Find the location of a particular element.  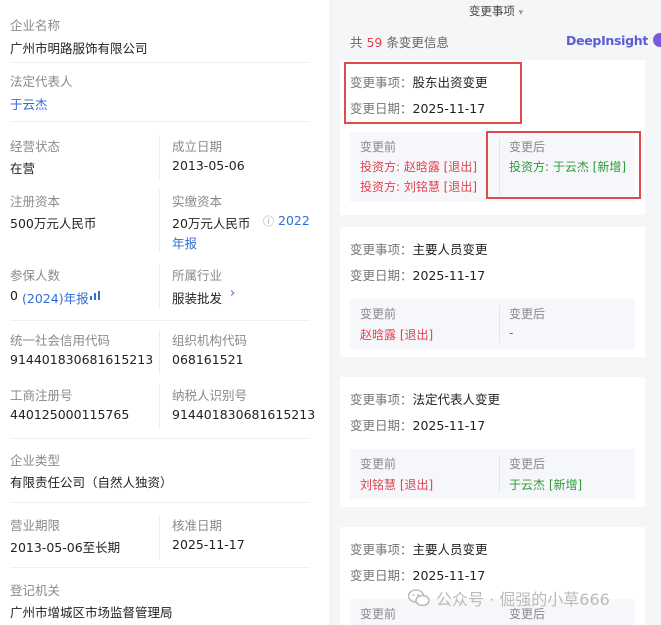

change-count: 共 59 条变更信息 is located at coordinates (399, 41).